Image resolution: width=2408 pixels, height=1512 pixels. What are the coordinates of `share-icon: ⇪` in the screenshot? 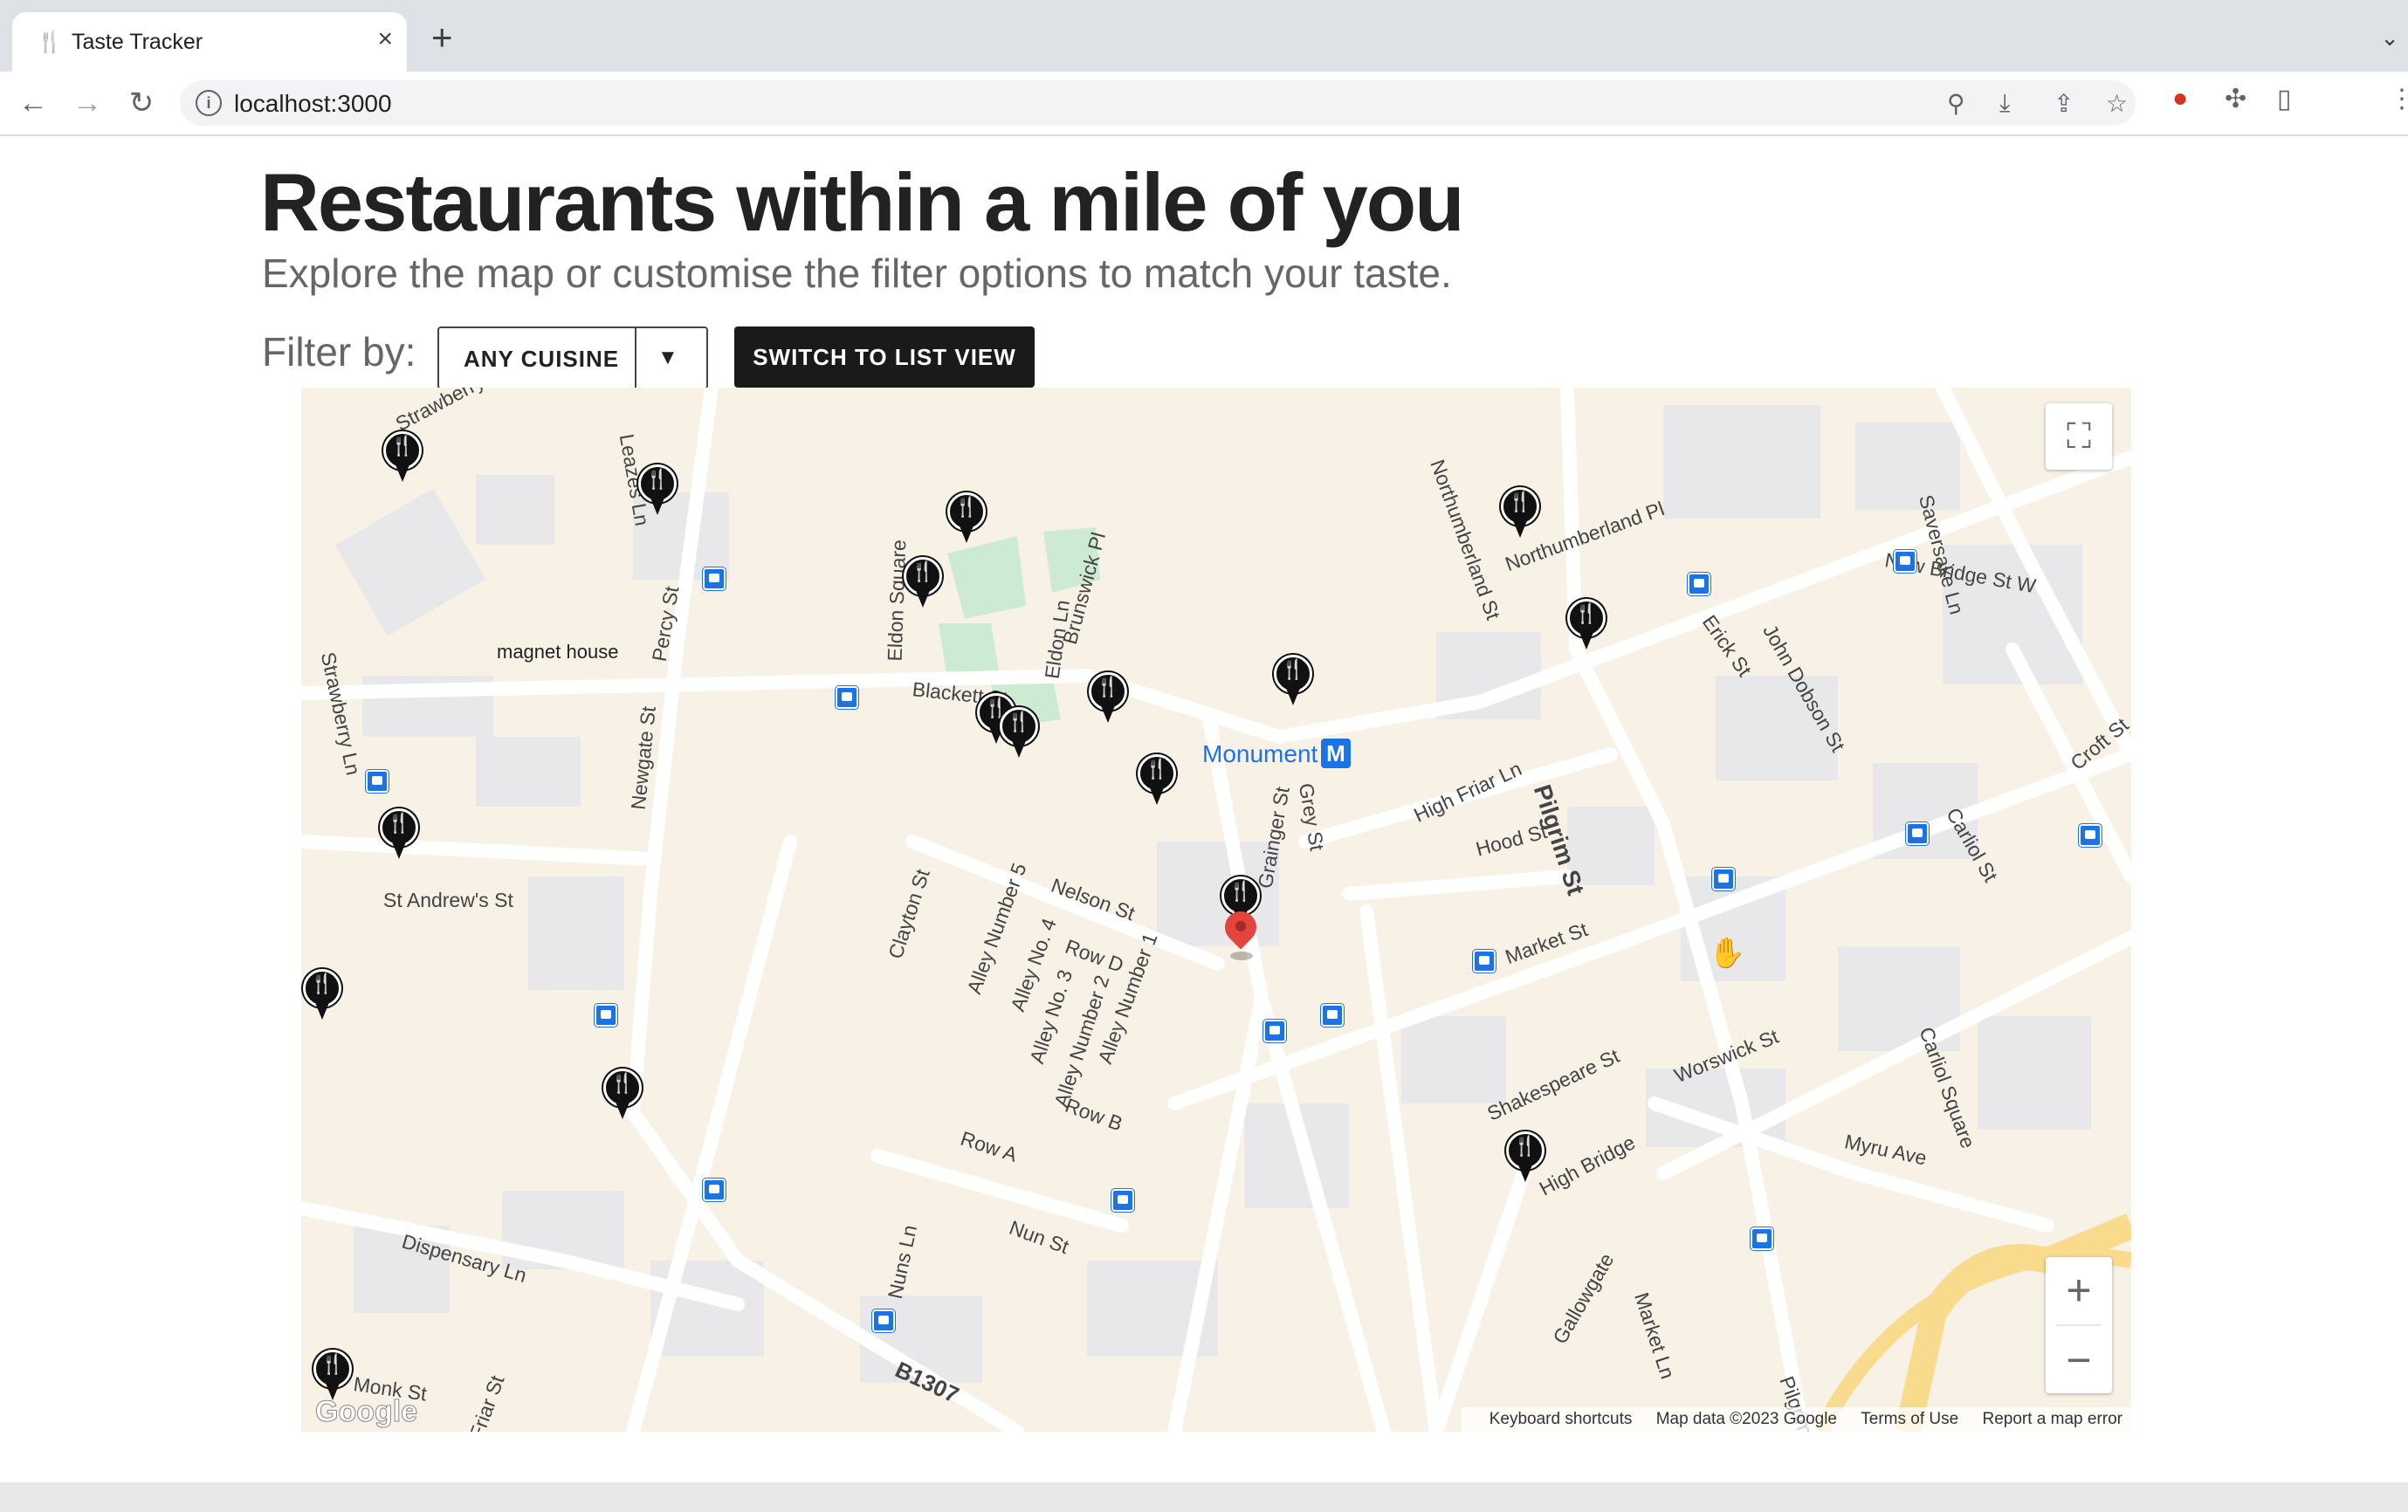 It's located at (2064, 104).